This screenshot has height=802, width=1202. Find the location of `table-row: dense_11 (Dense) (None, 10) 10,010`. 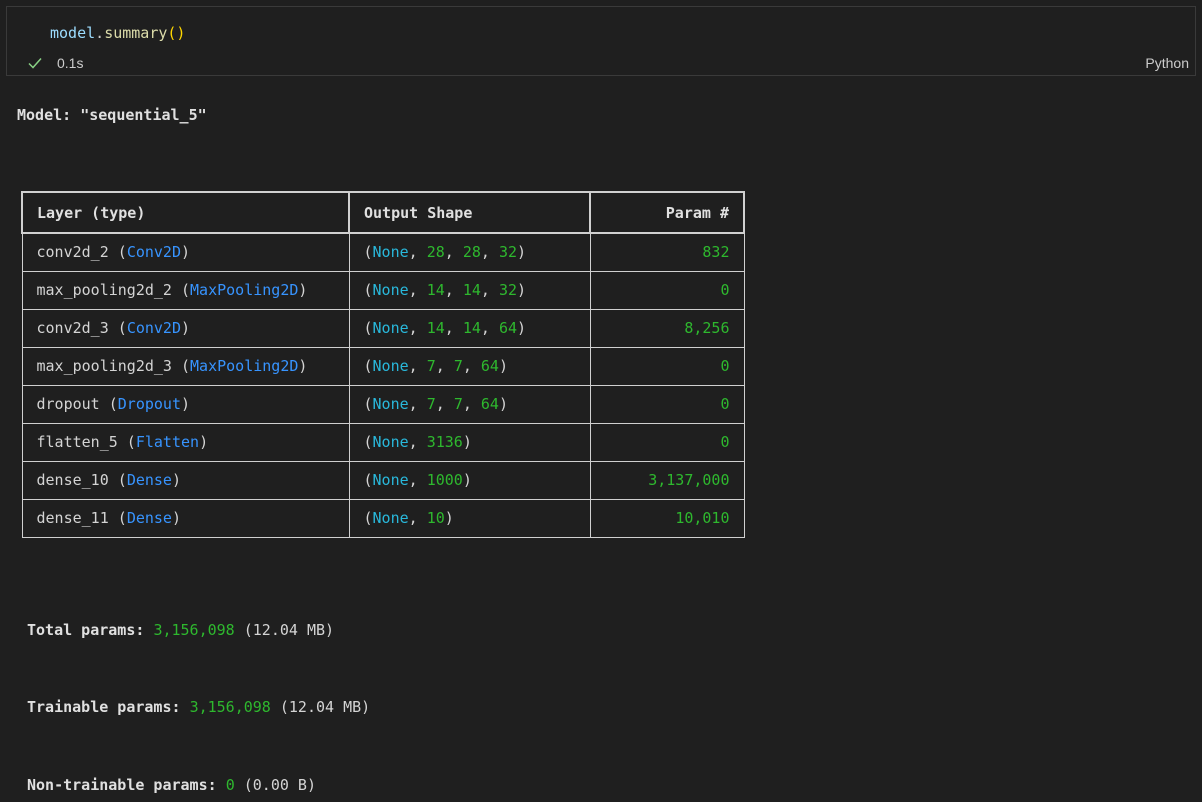

table-row: dense_11 (Dense) (None, 10) 10,010 is located at coordinates (383, 518).